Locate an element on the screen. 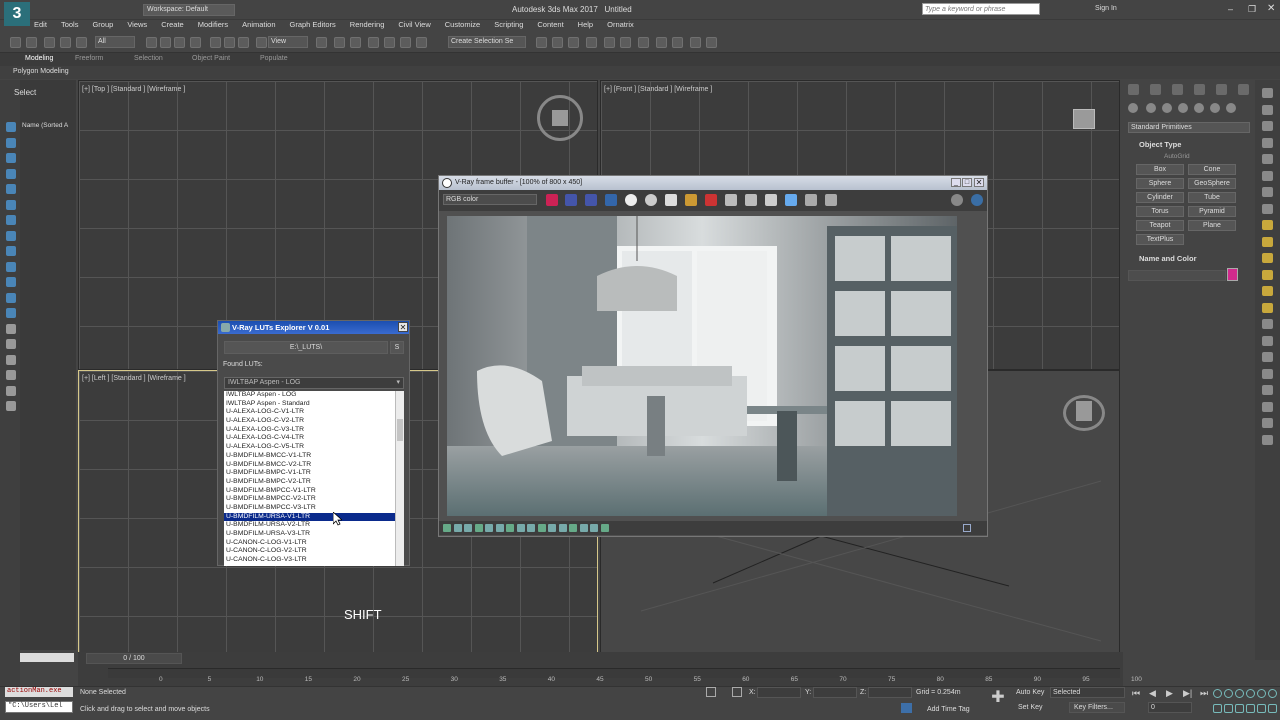 The image size is (1280, 720). x-coord-field is located at coordinates (779, 692).